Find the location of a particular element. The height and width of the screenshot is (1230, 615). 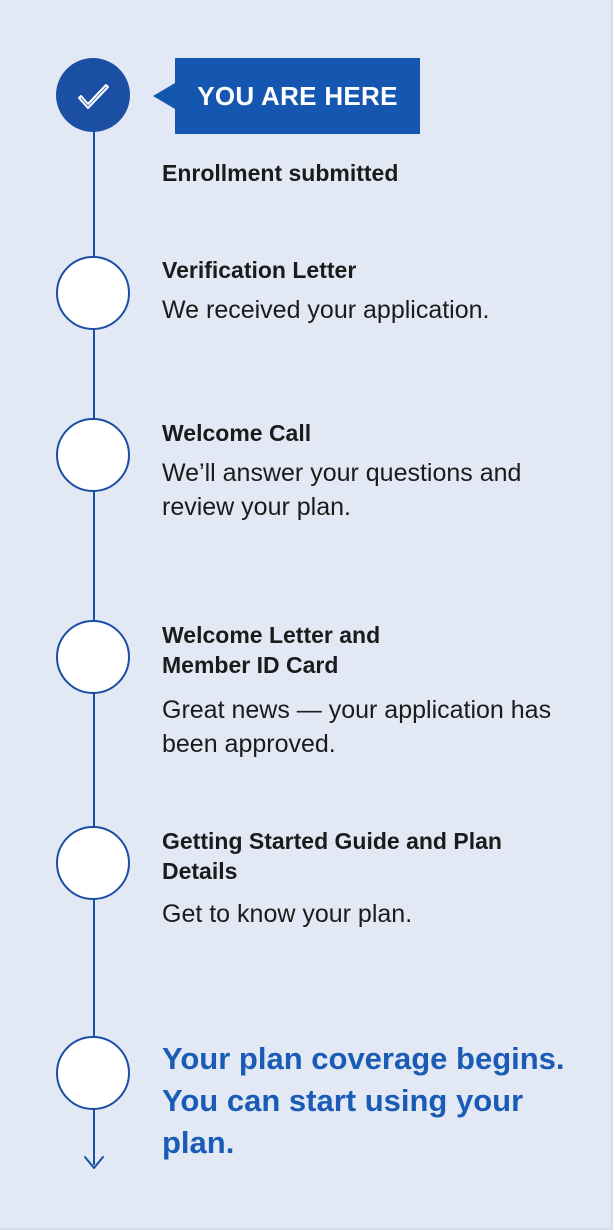

step-circle-welcome-letter is located at coordinates (93, 657).